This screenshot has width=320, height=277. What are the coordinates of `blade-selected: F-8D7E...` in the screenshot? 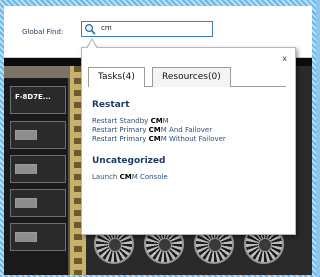 It's located at (38, 100).